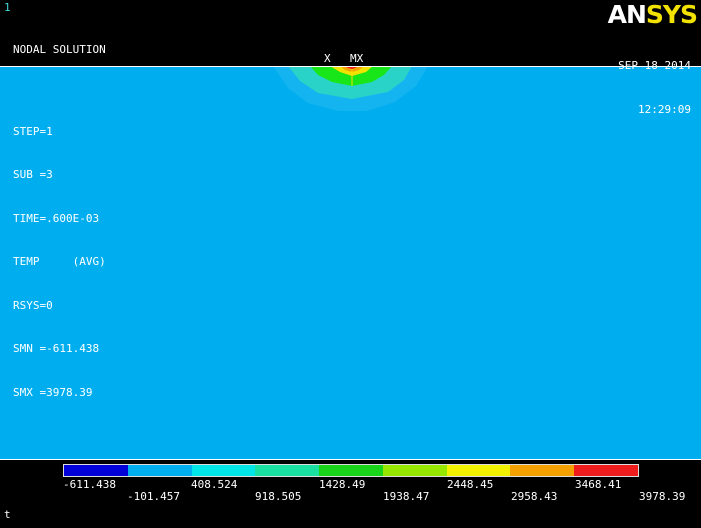 The height and width of the screenshot is (528, 701). What do you see at coordinates (53, 392) in the screenshot?
I see `info-line-smx: SMX =3978.39` at bounding box center [53, 392].